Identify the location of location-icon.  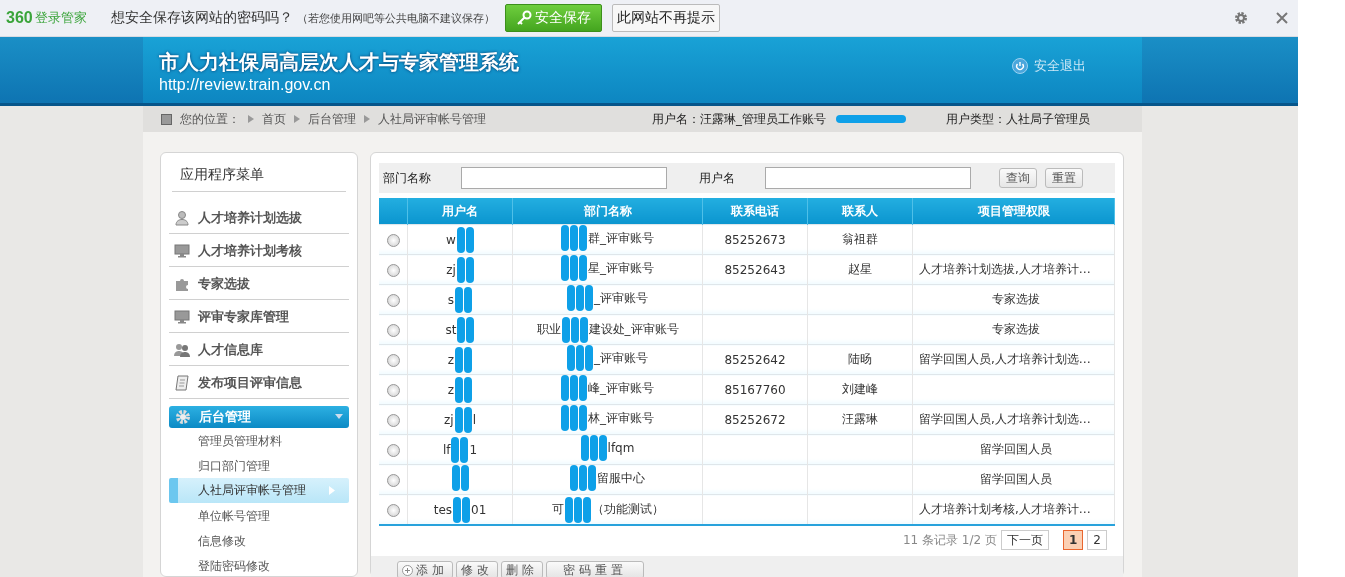
(166, 119).